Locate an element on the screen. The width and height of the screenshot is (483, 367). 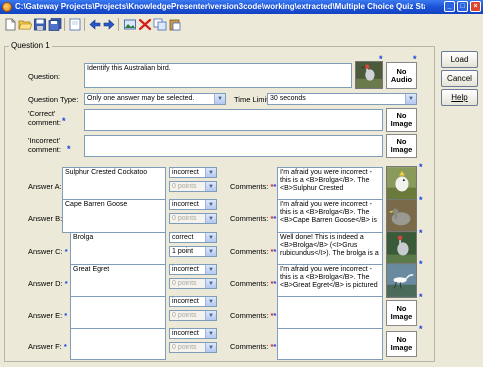
answer-b-image is located at coordinates (401, 216).